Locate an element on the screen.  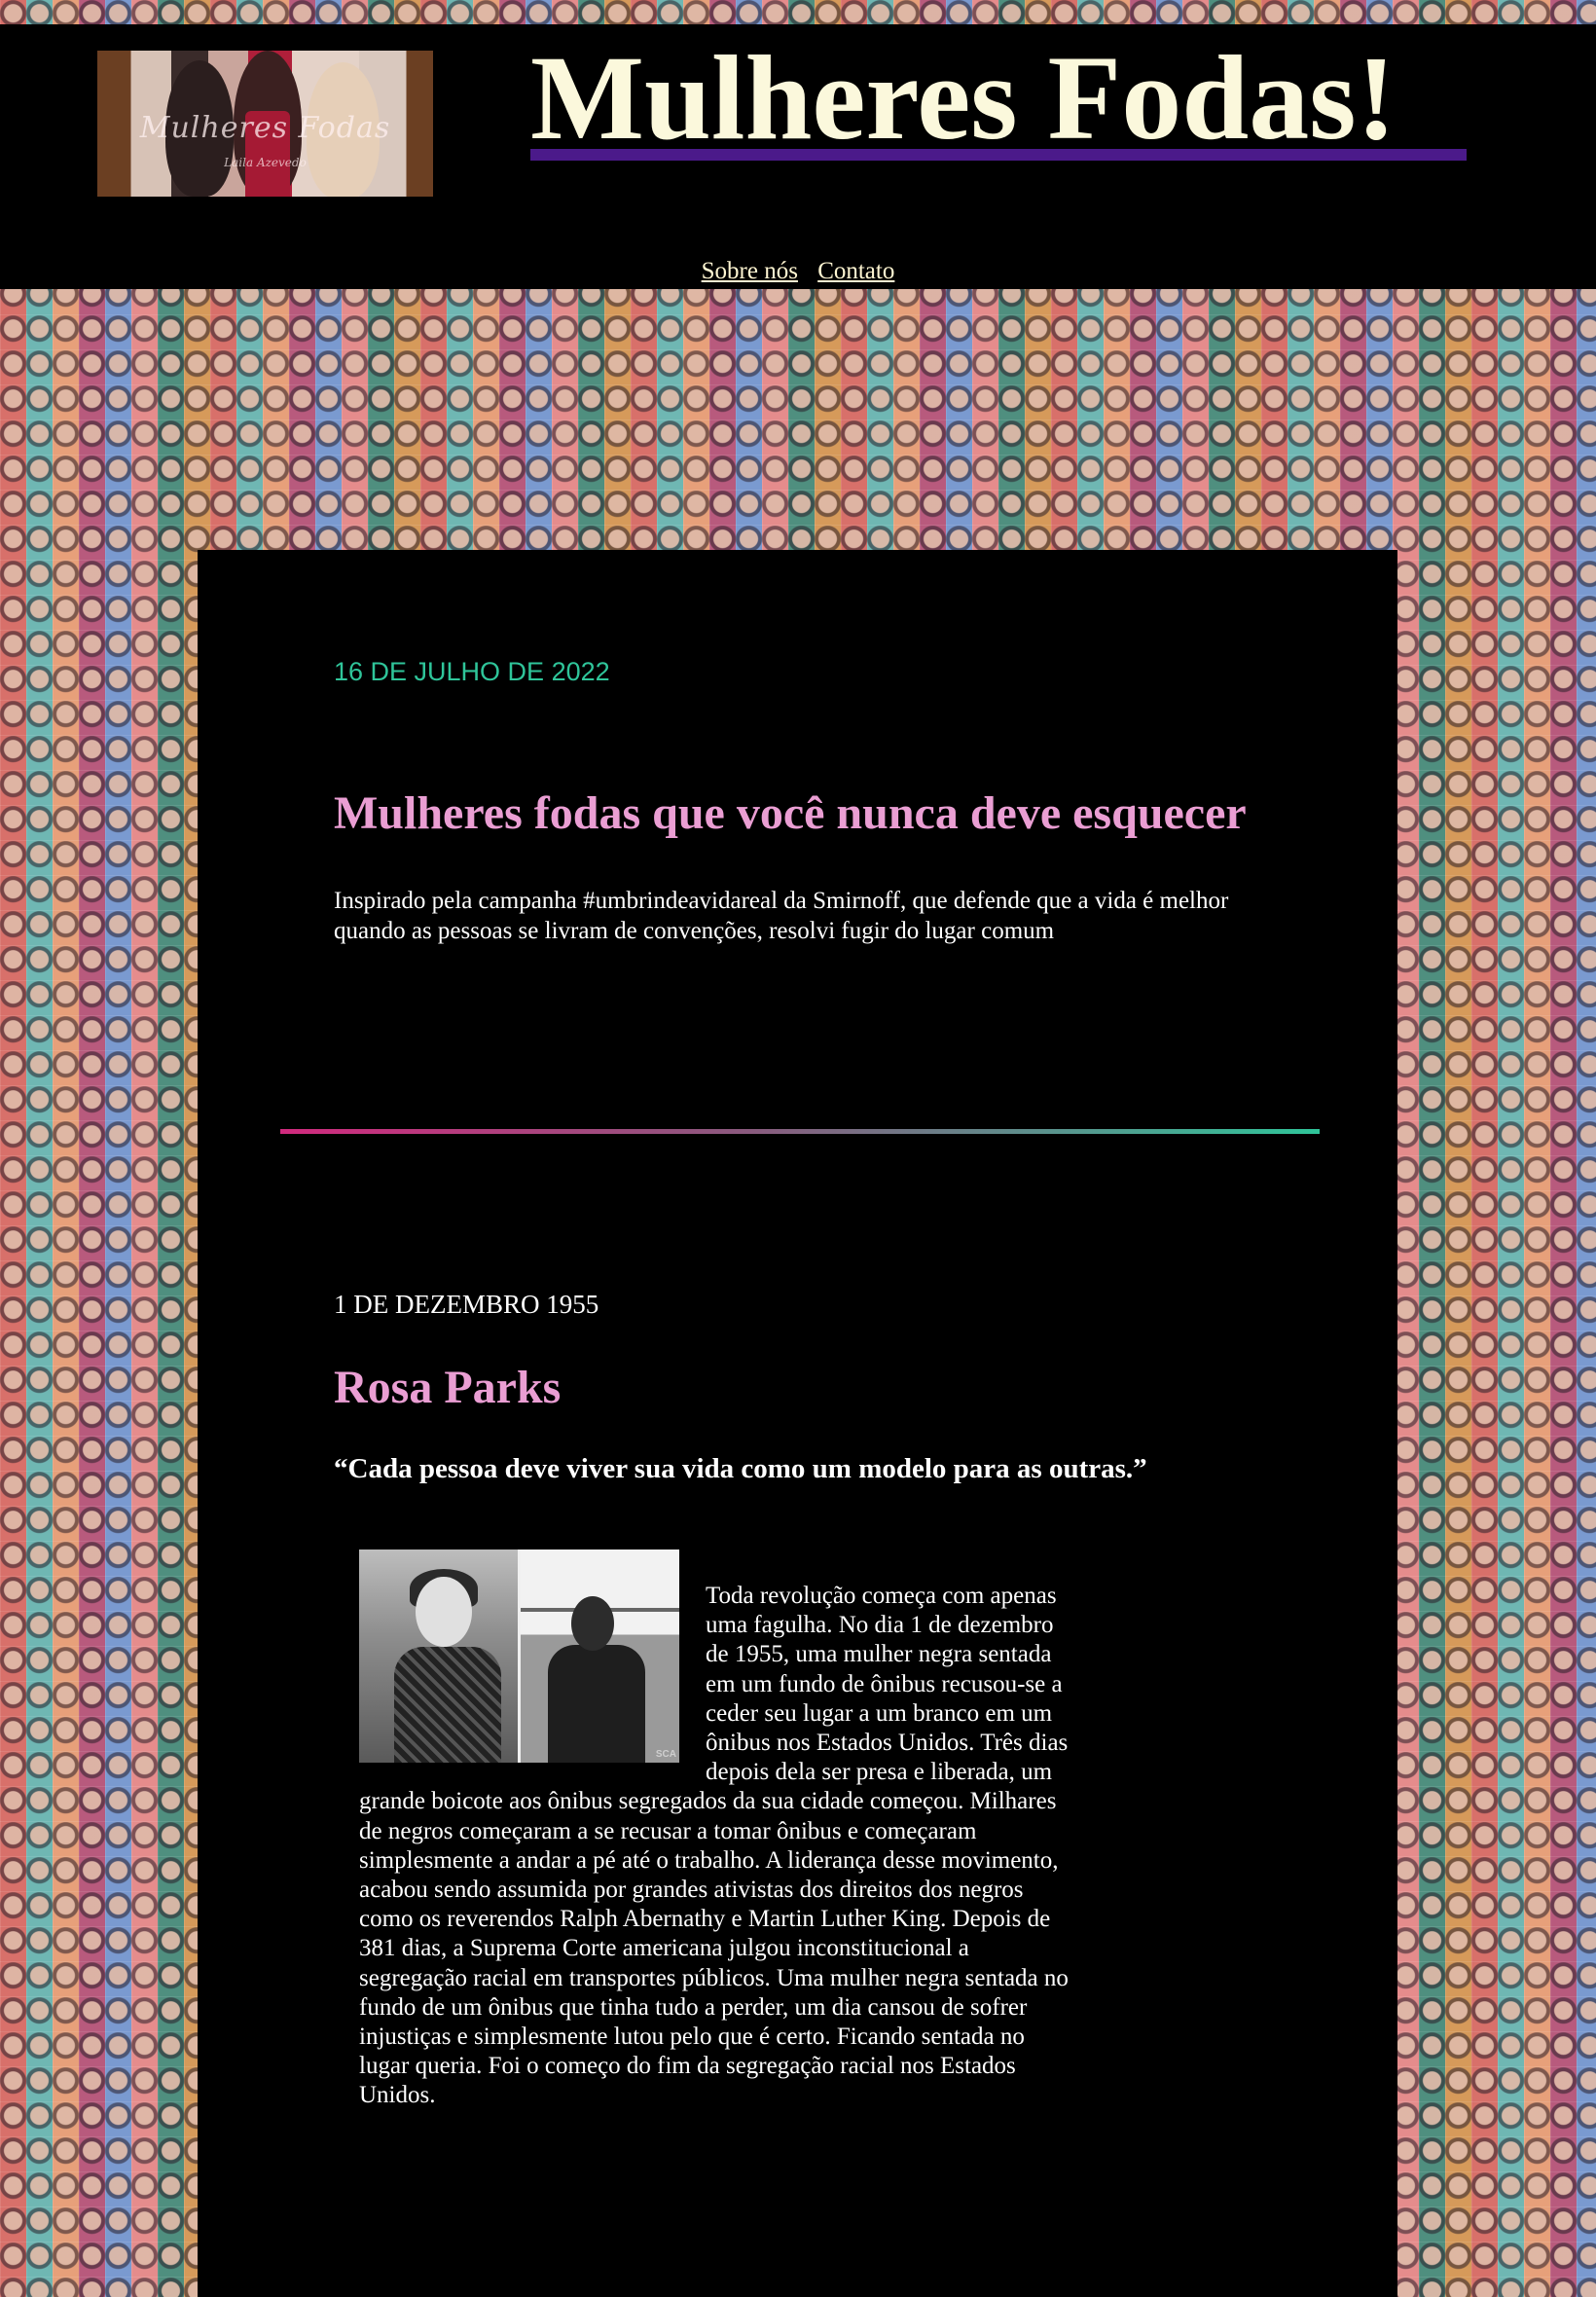
feature-date: 1 DE DEZEMBRO 1955 is located at coordinates (466, 1304).